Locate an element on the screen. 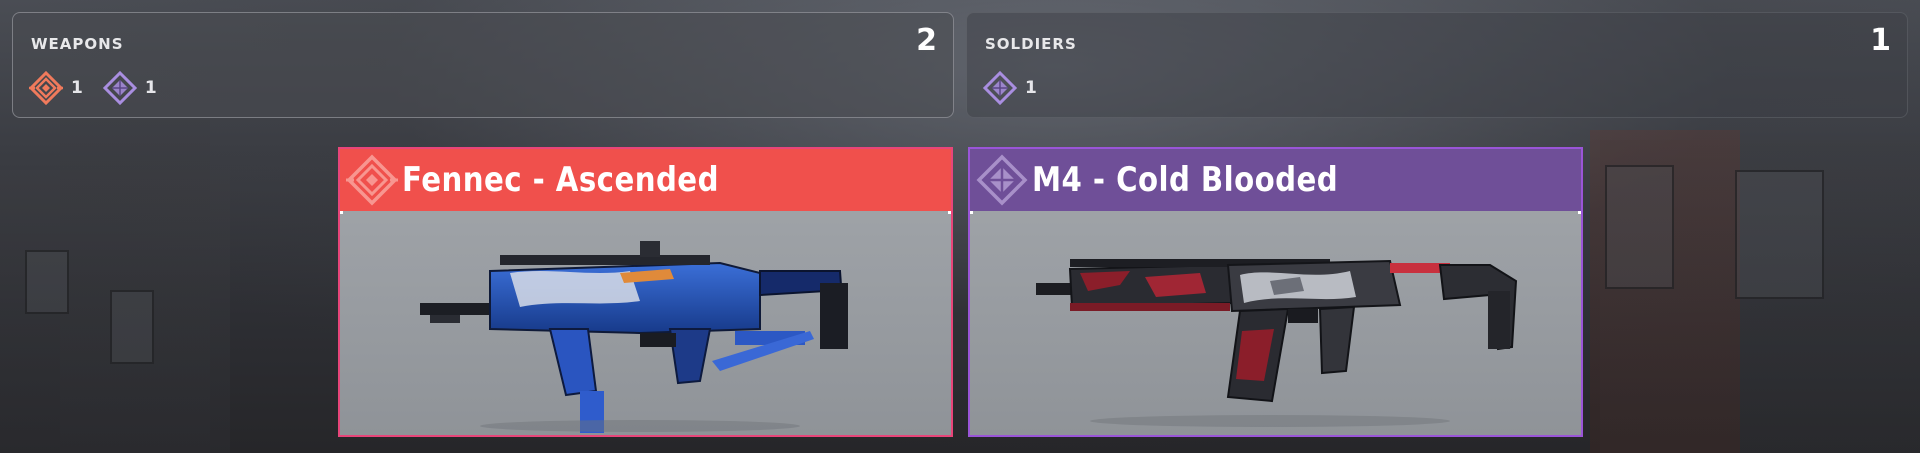 The height and width of the screenshot is (453, 1920). weapons-ascended-count: 1 is located at coordinates (77, 88).